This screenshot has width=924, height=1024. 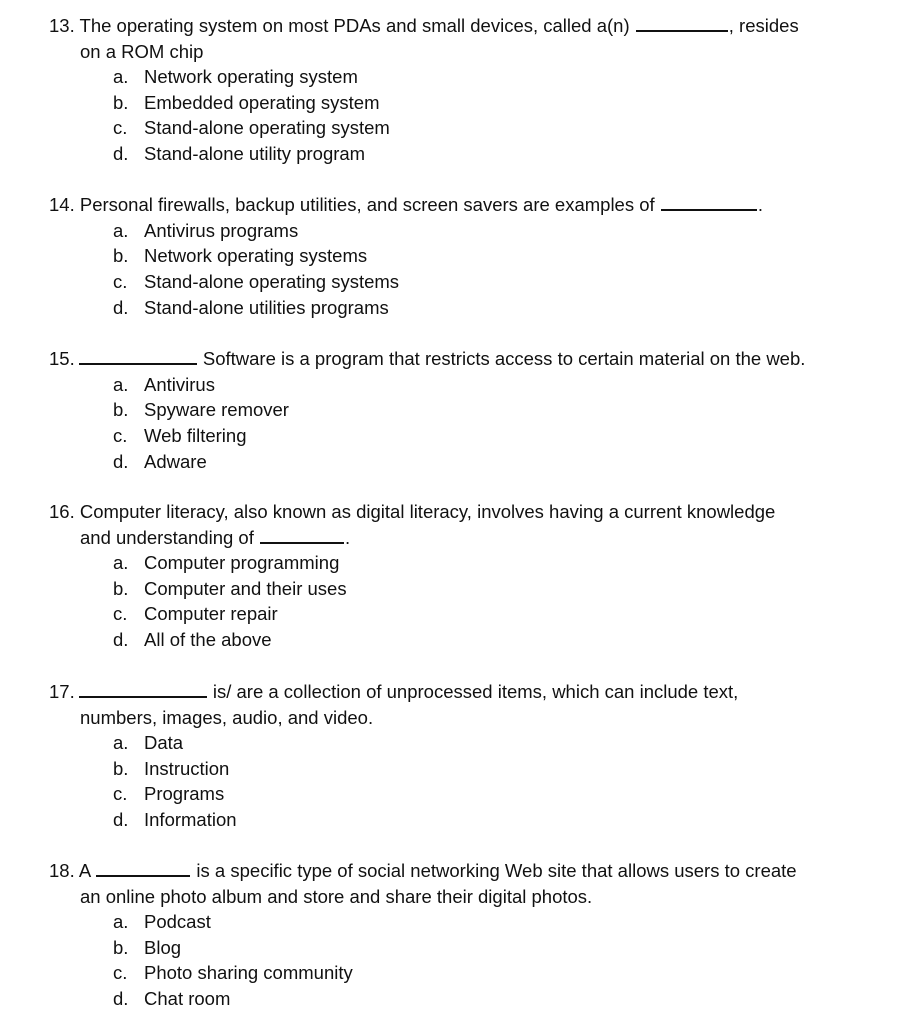 I want to click on option: b. Computer and their uses, so click(x=449, y=589).